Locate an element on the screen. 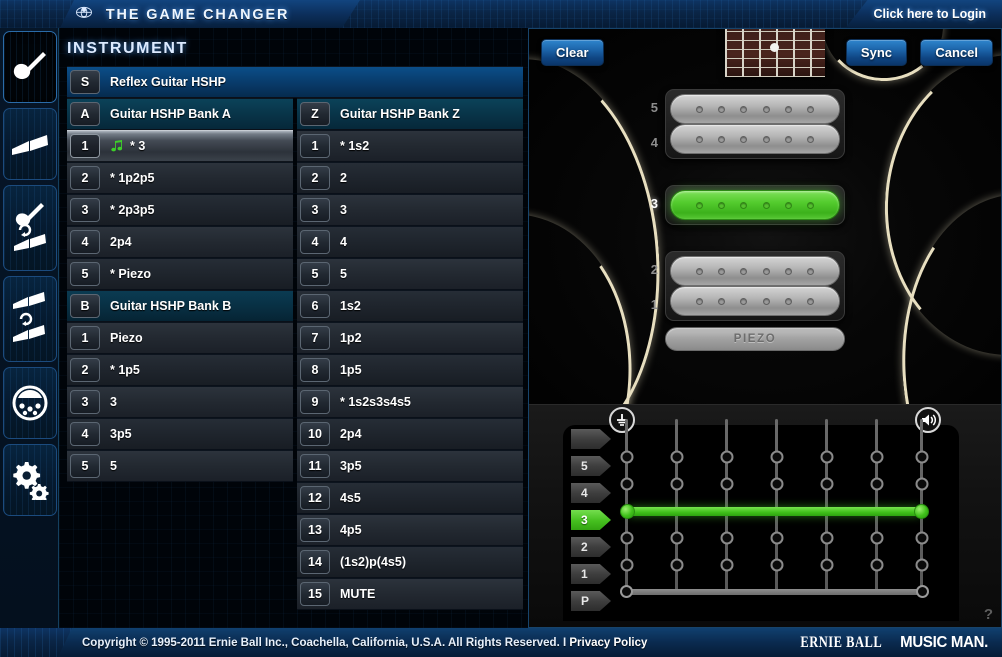 Image resolution: width=1002 pixels, height=657 pixels. matrix-row-label-4: 4 is located at coordinates (591, 493).